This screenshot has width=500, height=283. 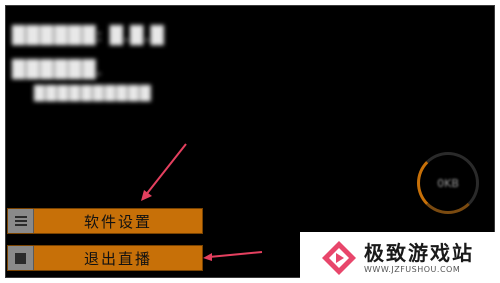 I want to click on arrow-to-exit, so click(x=233, y=256).